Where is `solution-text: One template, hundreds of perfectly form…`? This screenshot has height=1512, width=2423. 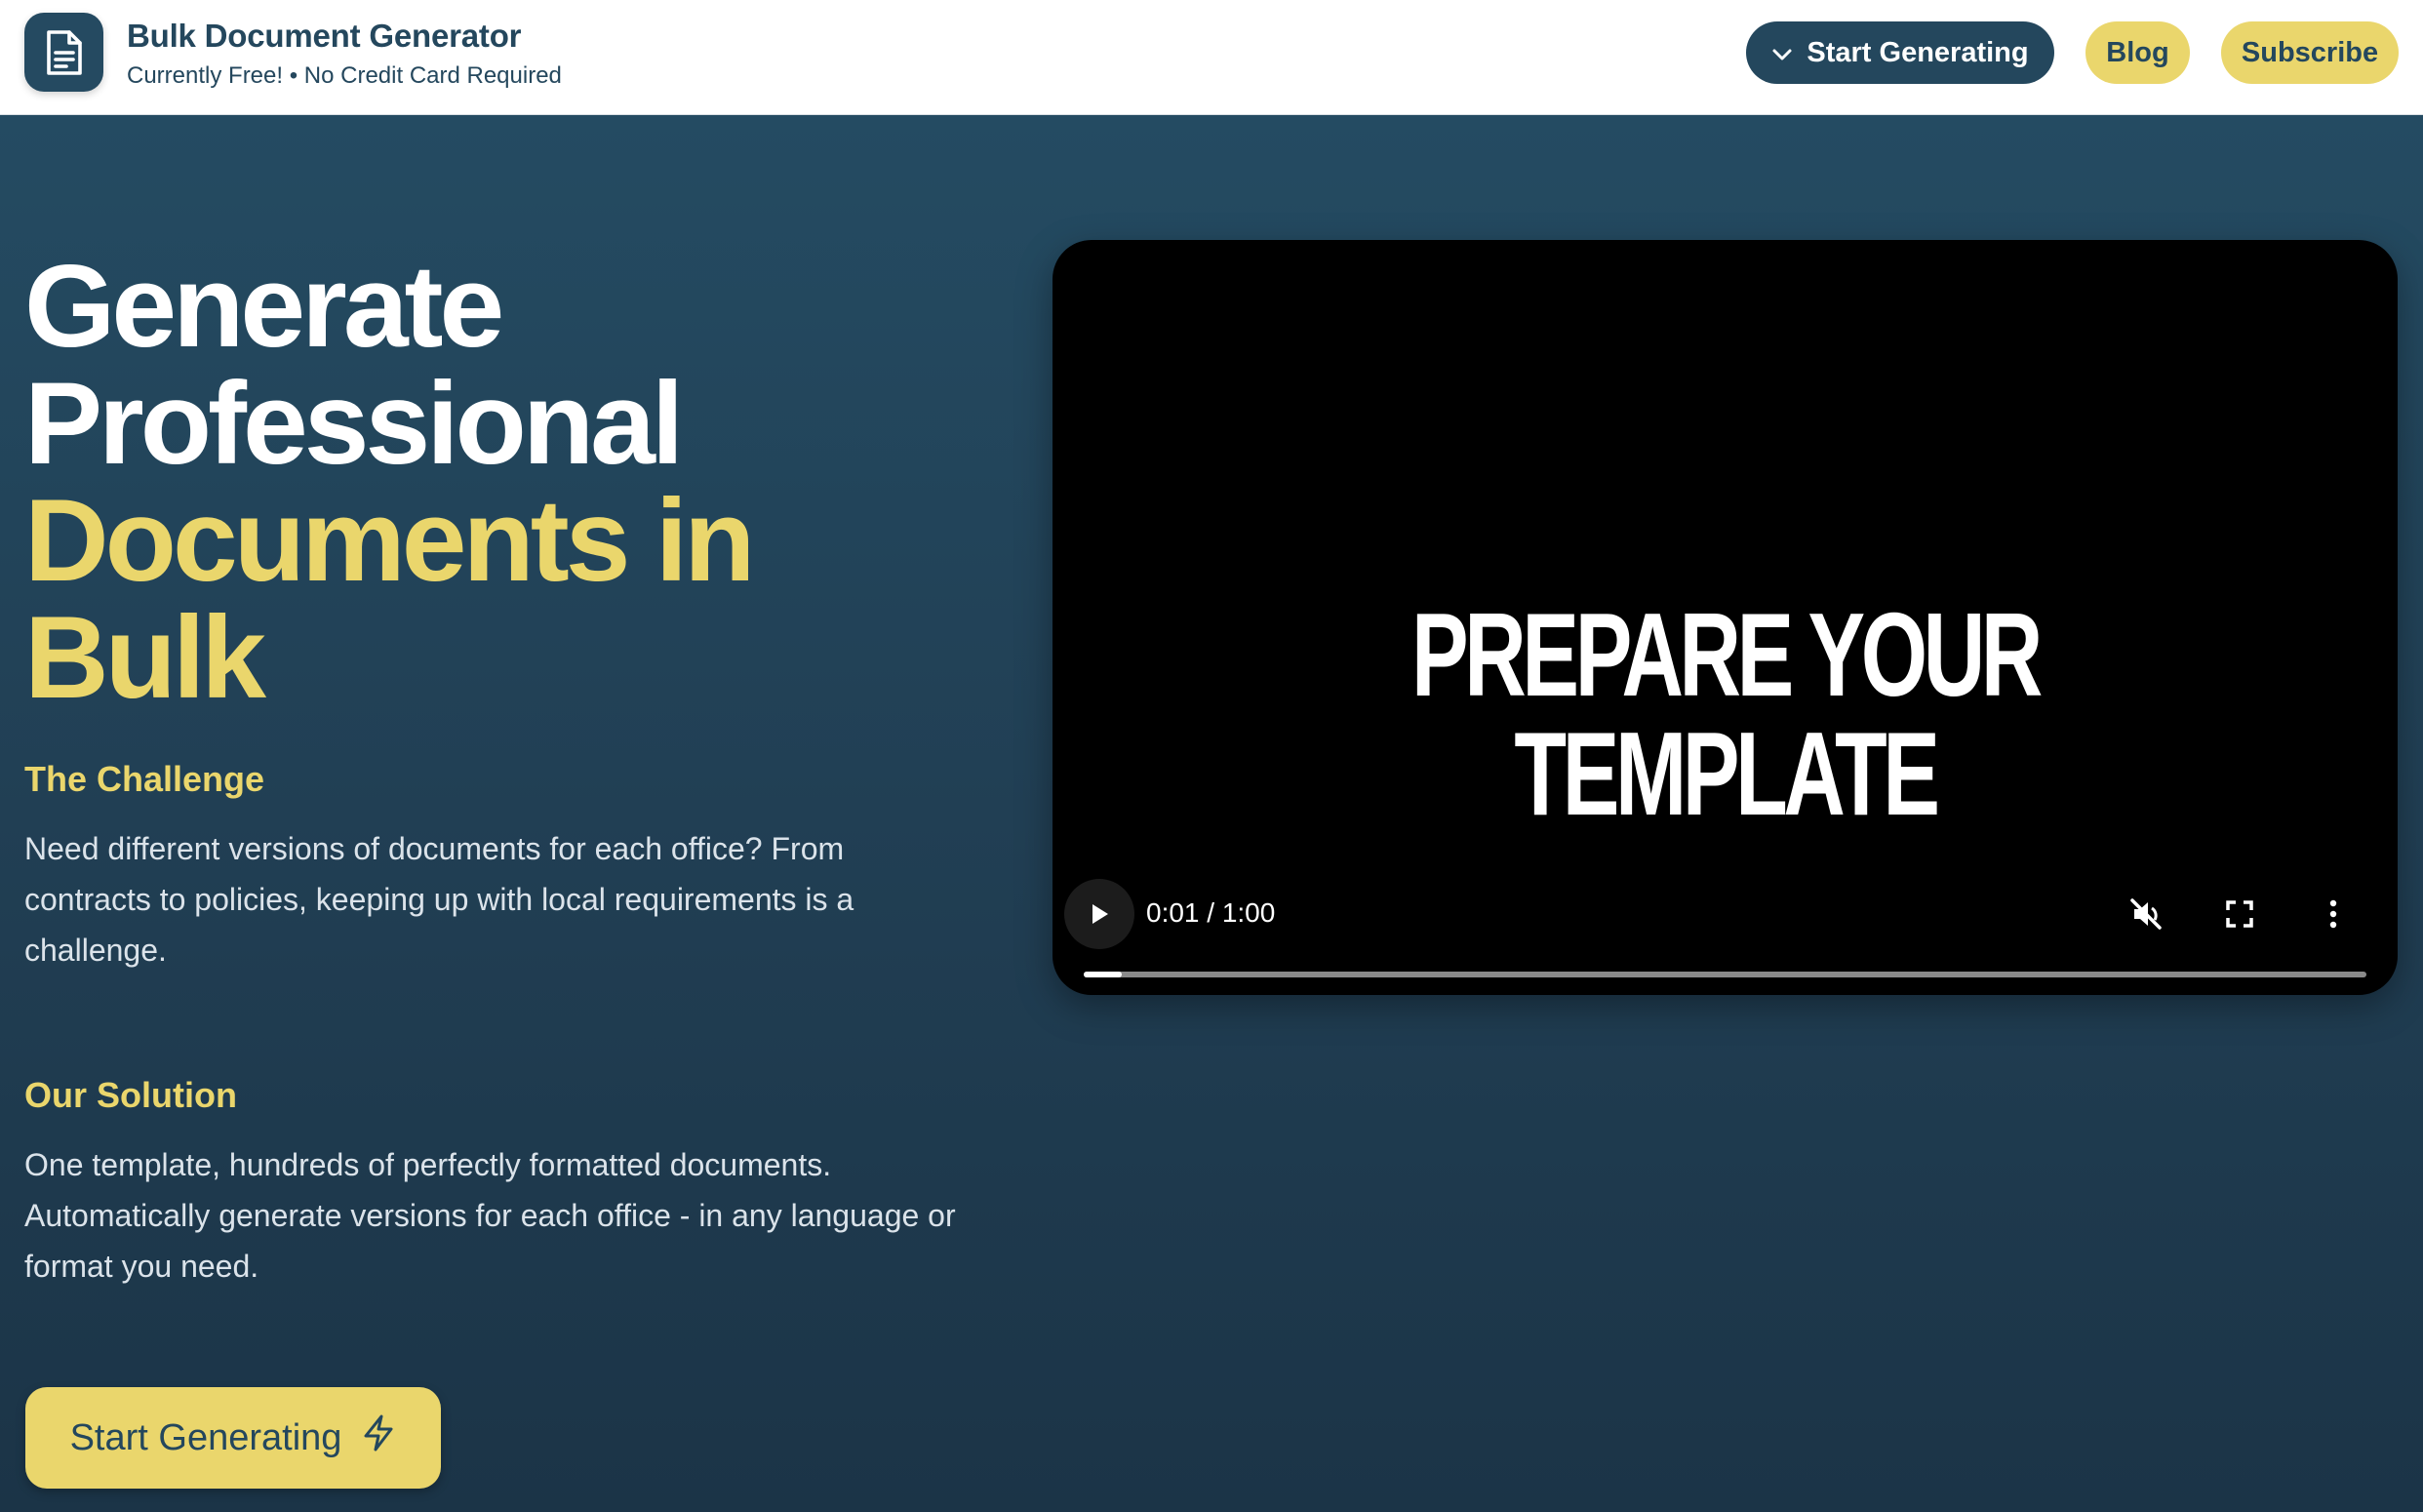
solution-text: One template, hundreds of perfectly form… is located at coordinates (490, 1215).